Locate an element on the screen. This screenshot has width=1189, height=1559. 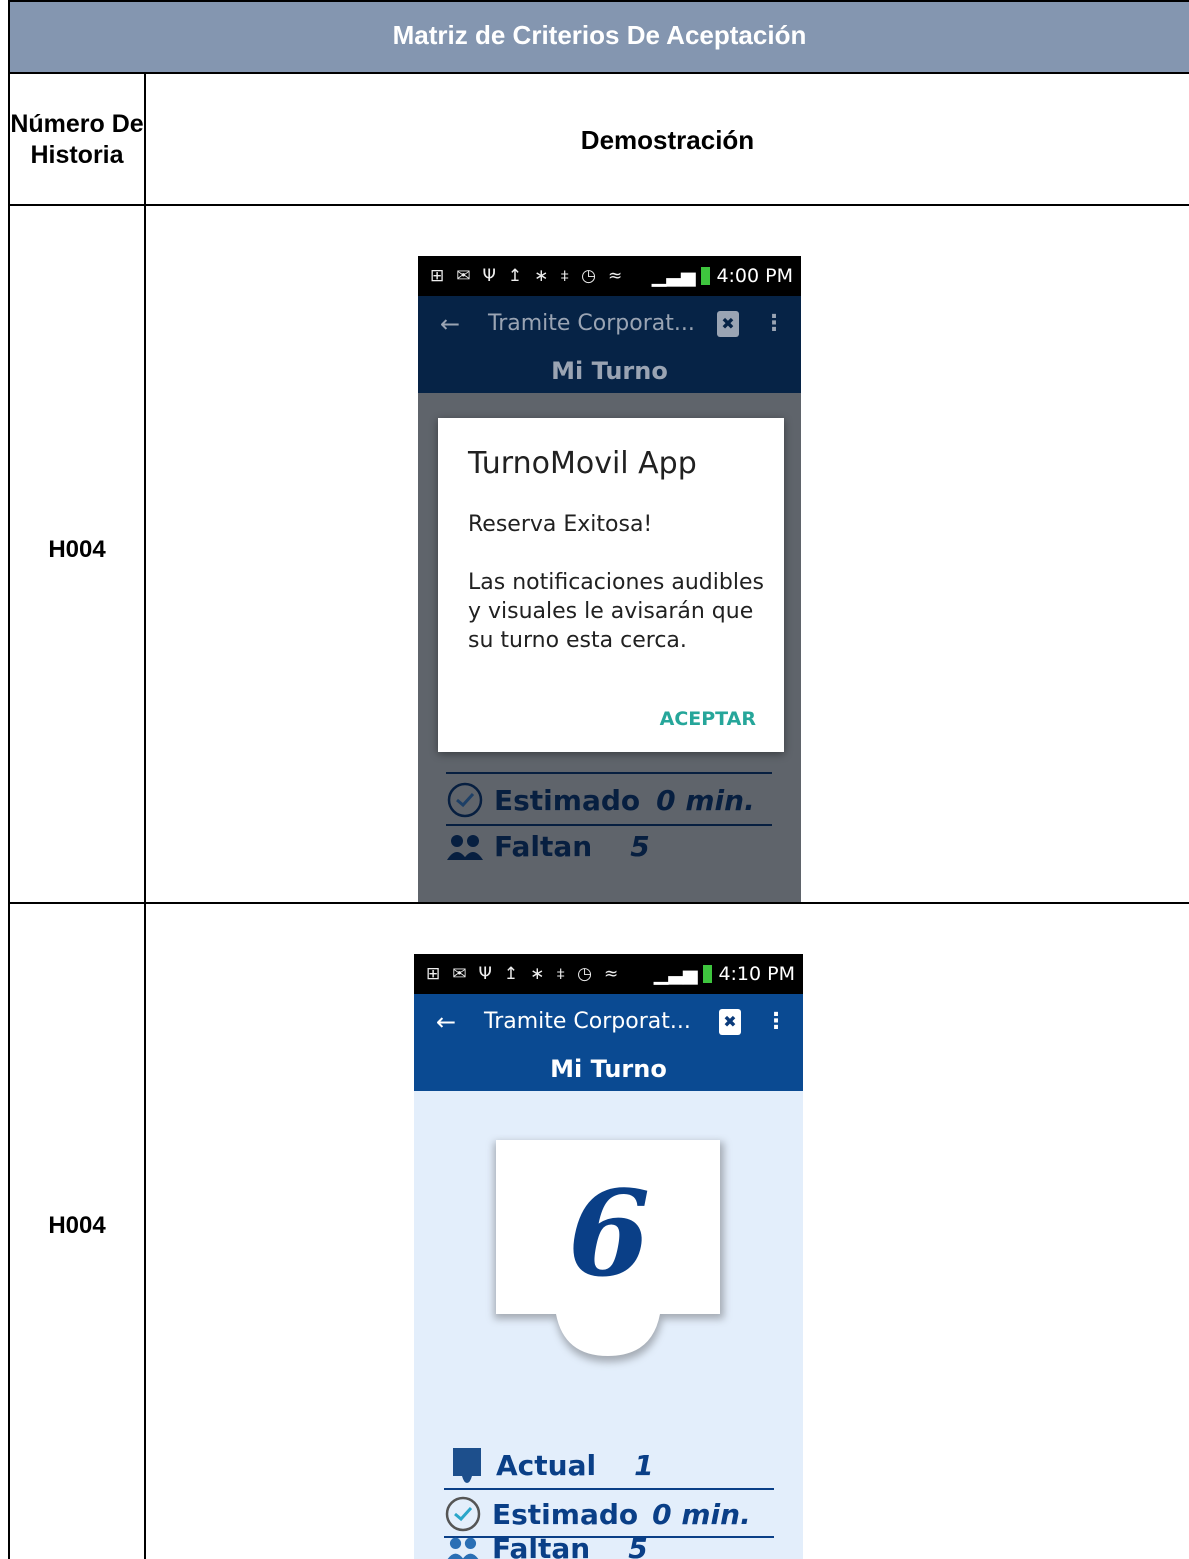
table-title: Matriz de Criterios De Aceptación is located at coordinates (599, 35).